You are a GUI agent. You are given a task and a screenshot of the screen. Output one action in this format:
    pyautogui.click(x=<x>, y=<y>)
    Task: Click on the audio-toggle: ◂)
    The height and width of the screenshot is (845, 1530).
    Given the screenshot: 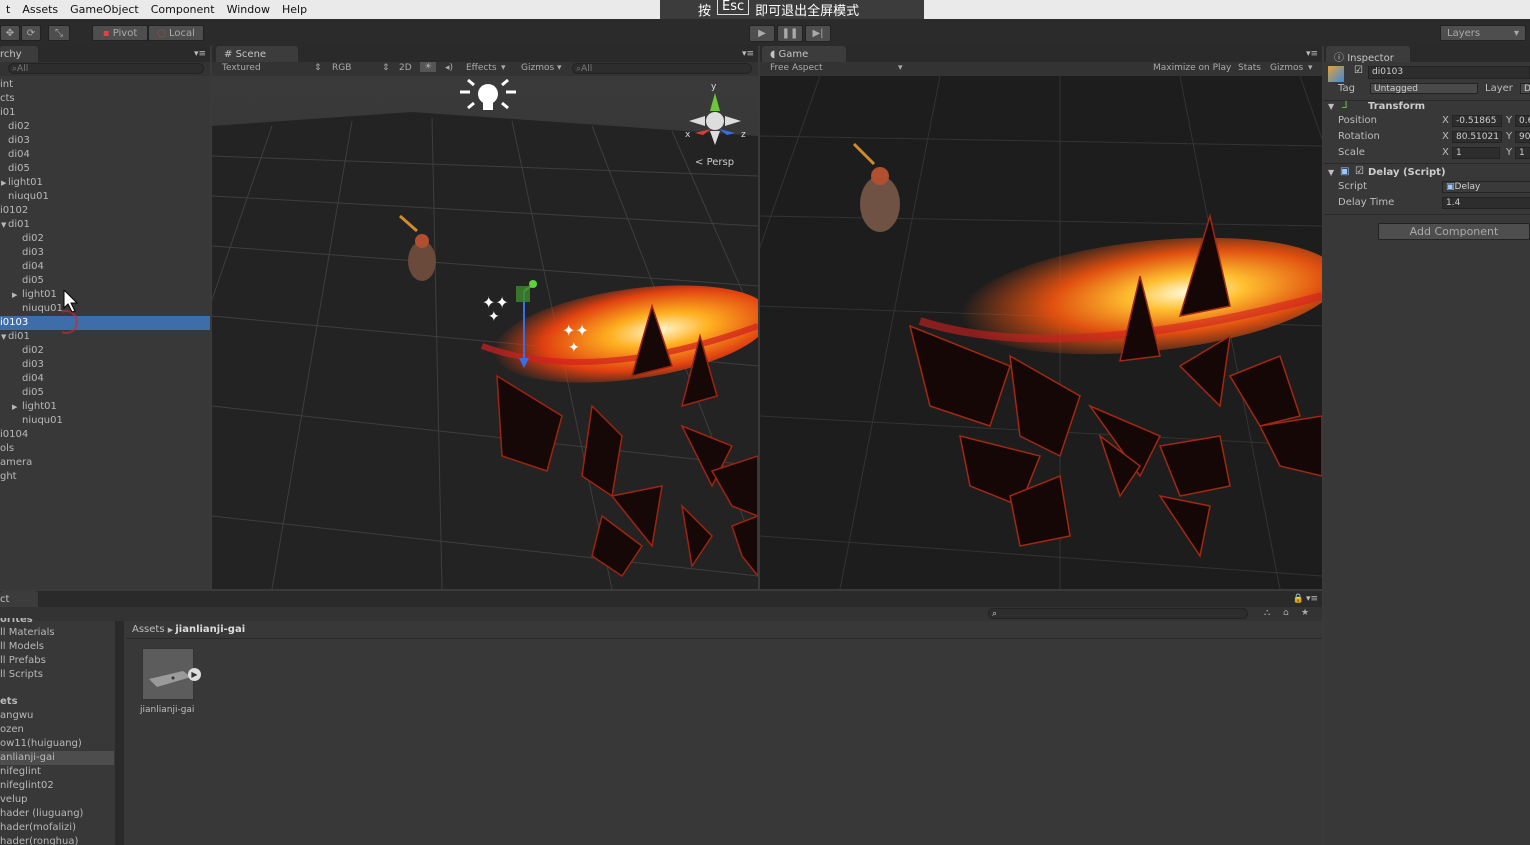 What is the action you would take?
    pyautogui.click(x=449, y=68)
    